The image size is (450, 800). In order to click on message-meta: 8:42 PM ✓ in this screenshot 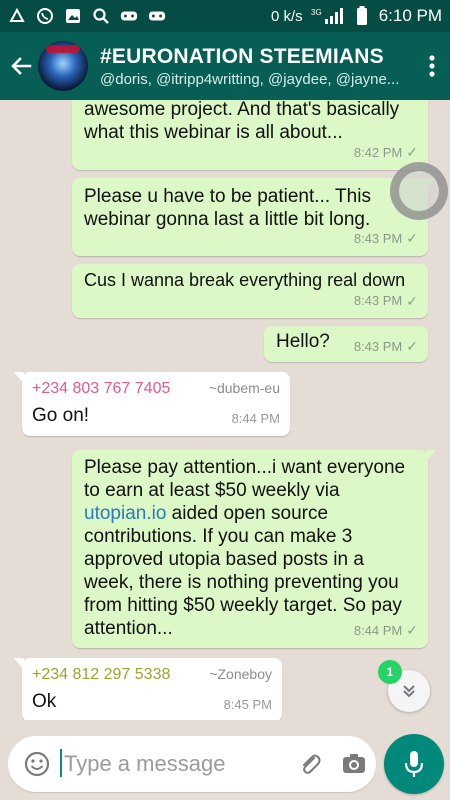, I will do `click(386, 152)`.